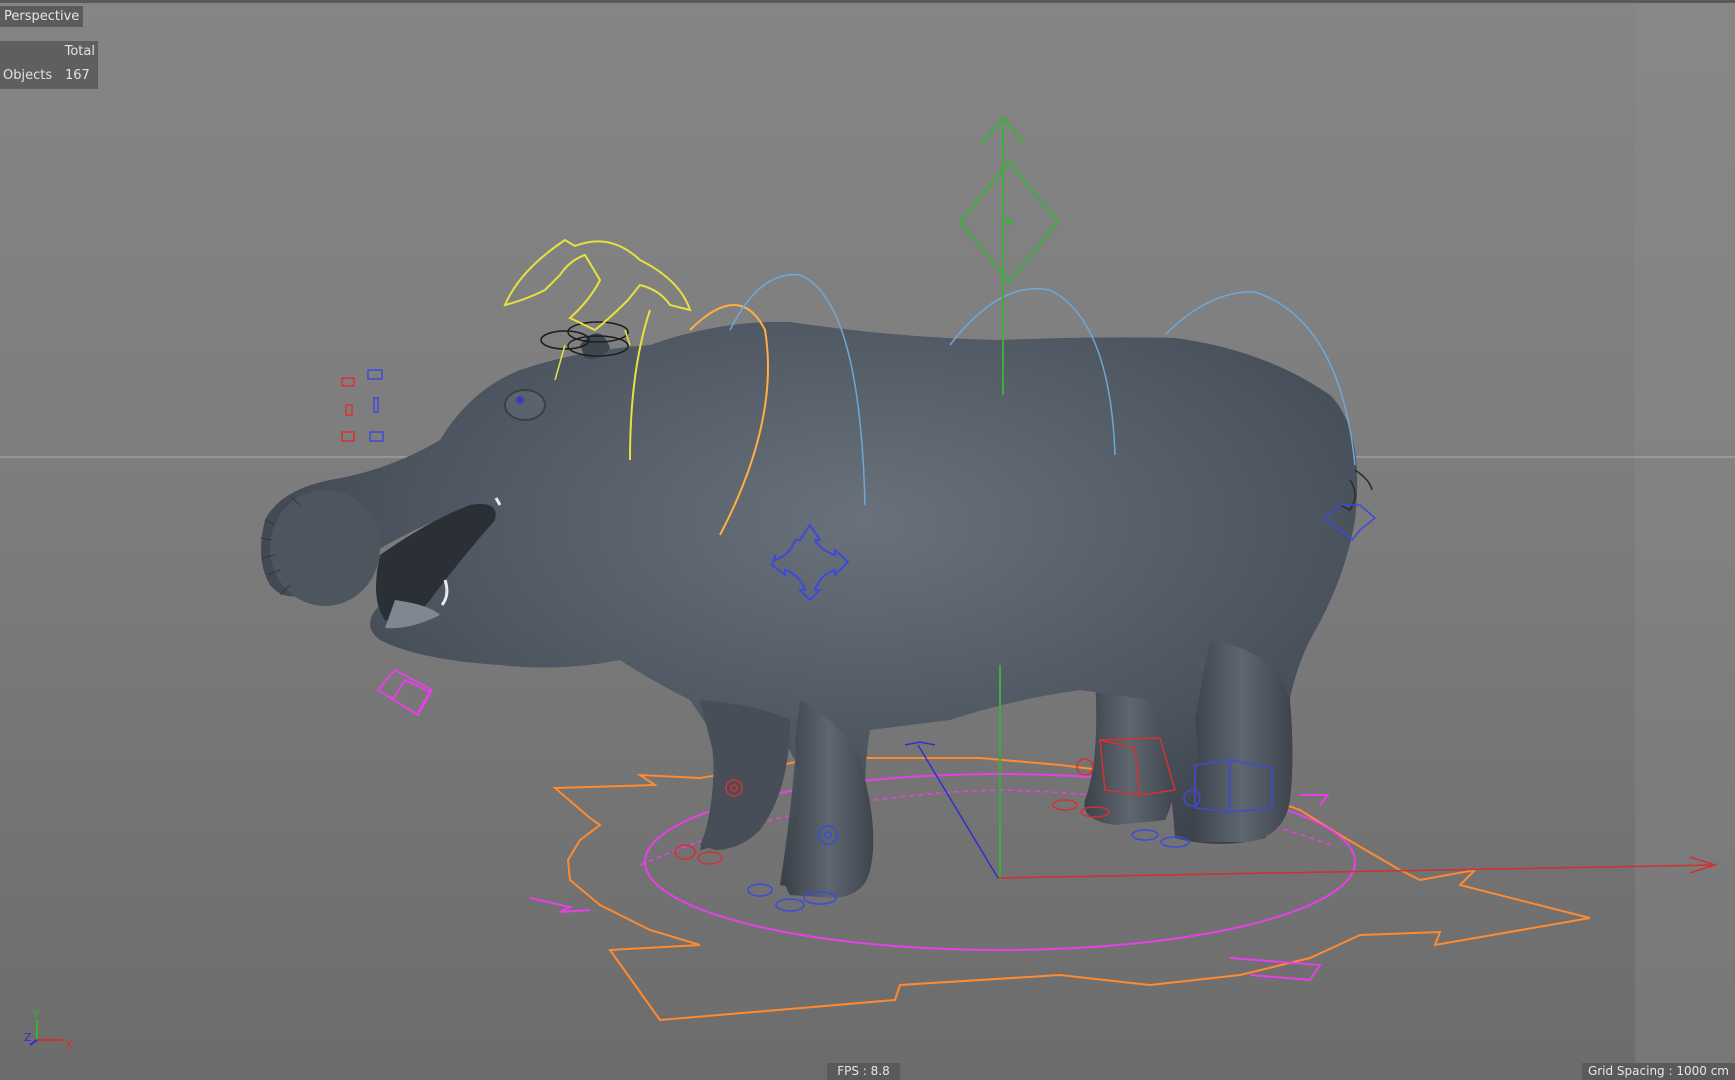 The height and width of the screenshot is (1080, 1735). I want to click on hud-total-header: Total, so click(79, 51).